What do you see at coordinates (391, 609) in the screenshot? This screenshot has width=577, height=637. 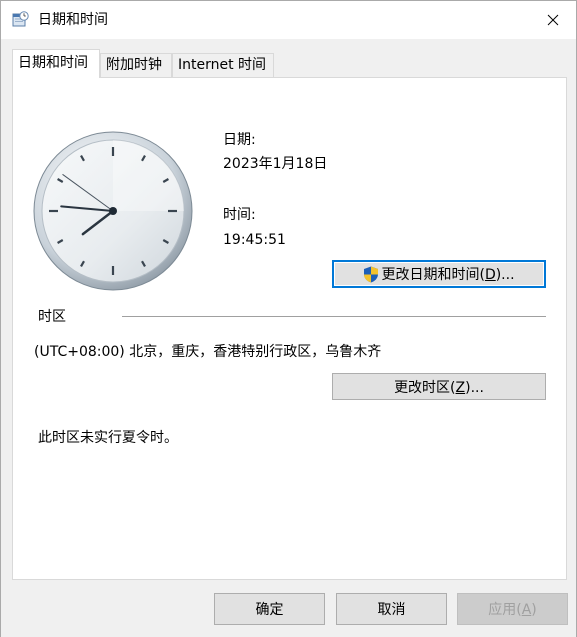 I see `cancel-button: 取消` at bounding box center [391, 609].